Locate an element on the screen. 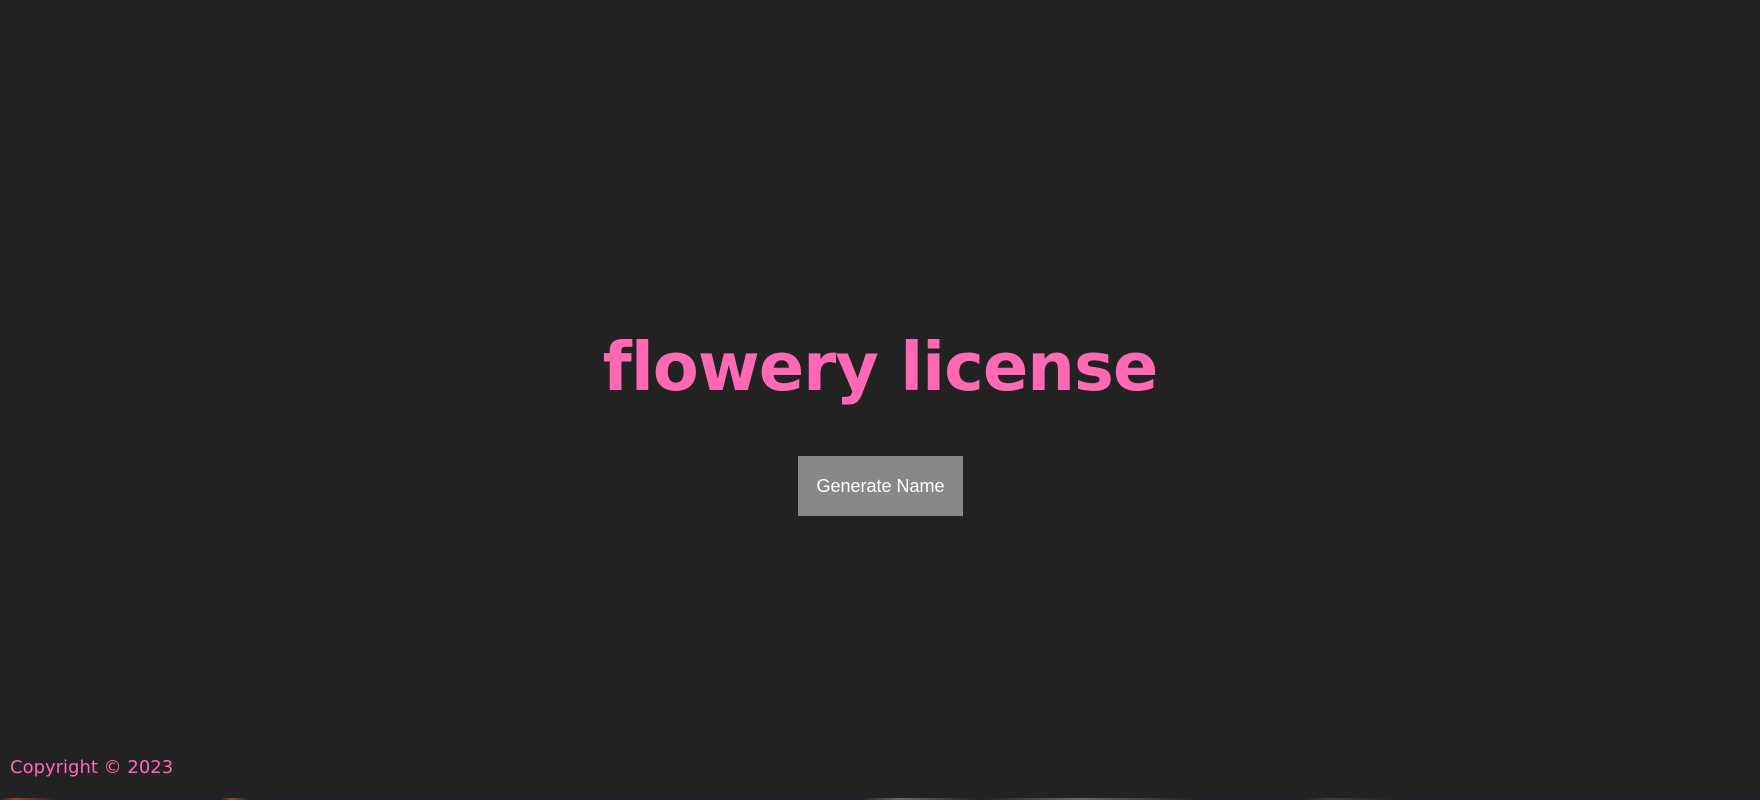 Image resolution: width=1760 pixels, height=800 pixels. generate-name-button: Generate Name is located at coordinates (880, 486).